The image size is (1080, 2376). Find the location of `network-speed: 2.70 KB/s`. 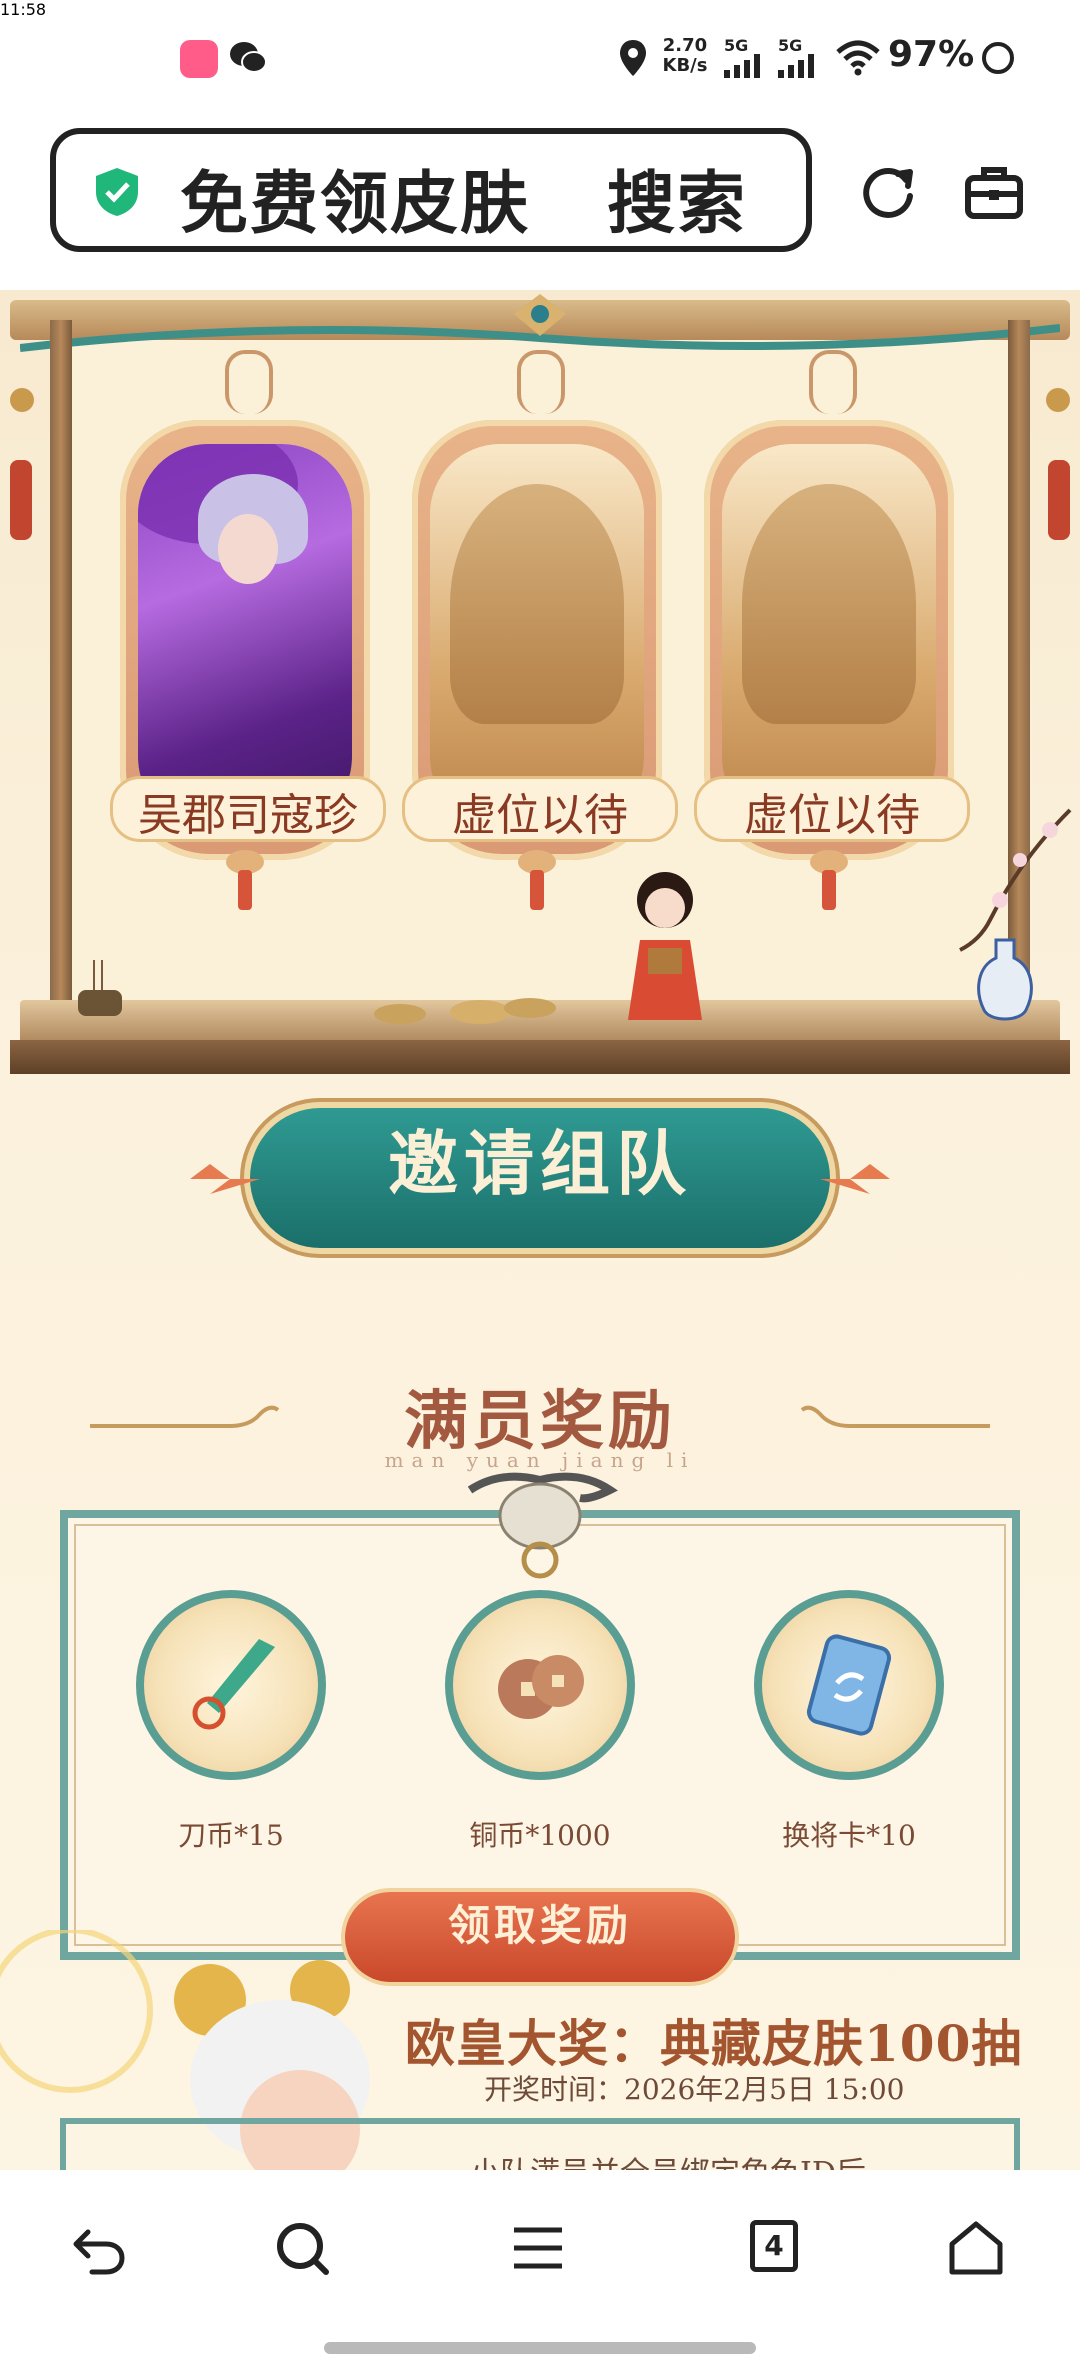

network-speed: 2.70 KB/s is located at coordinates (685, 56).